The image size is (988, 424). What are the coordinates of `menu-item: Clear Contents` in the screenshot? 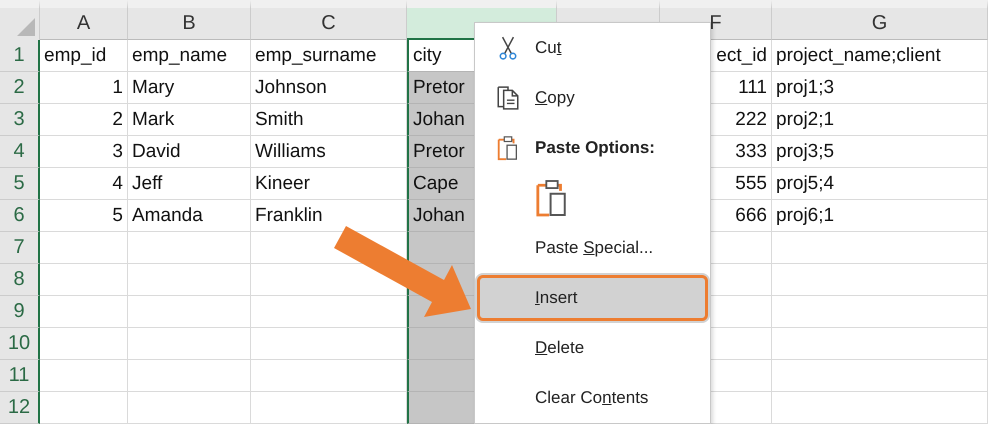 It's located at (592, 398).